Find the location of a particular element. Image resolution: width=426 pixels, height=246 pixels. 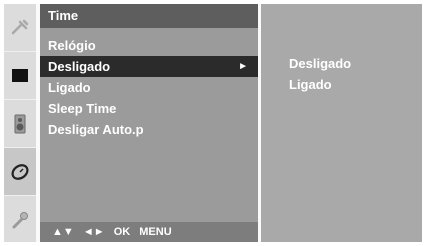

sidebar-cell-option is located at coordinates (20, 219).